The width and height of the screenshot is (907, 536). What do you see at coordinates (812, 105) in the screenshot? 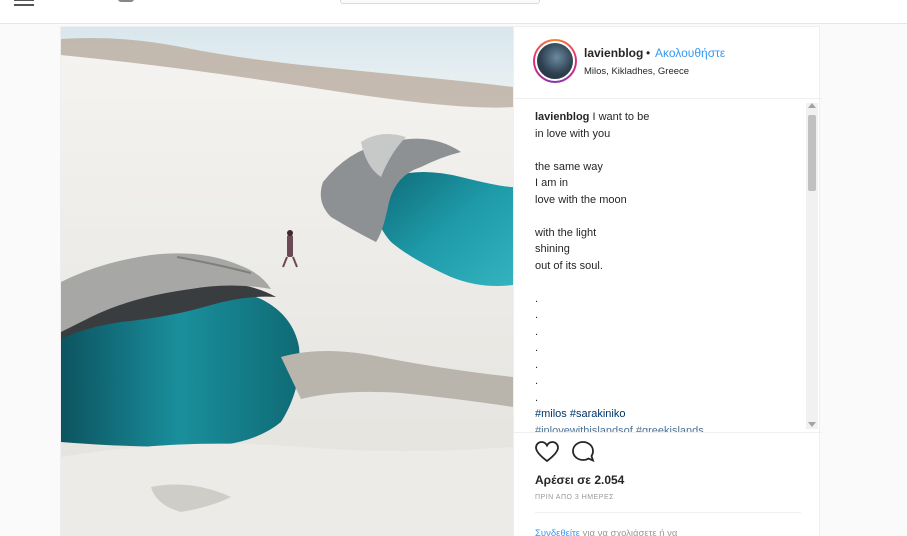
I see `scroll-up-arrow-icon` at bounding box center [812, 105].